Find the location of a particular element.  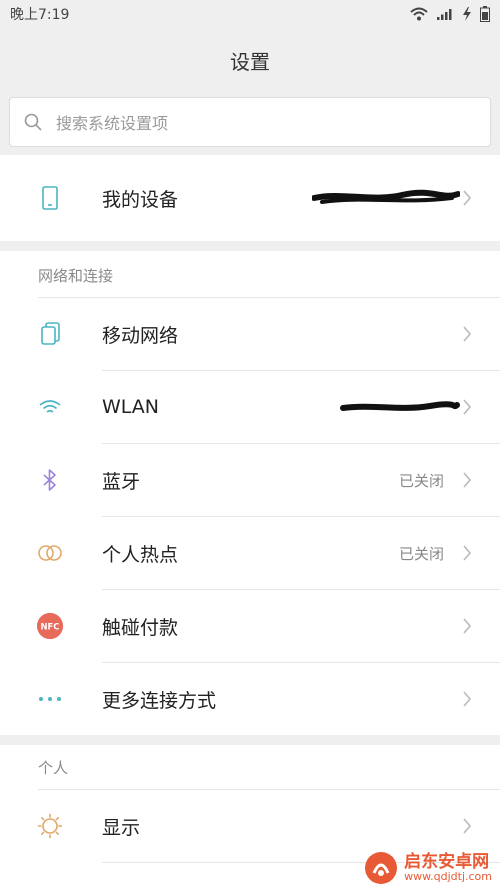

status-icons is located at coordinates (450, 14).